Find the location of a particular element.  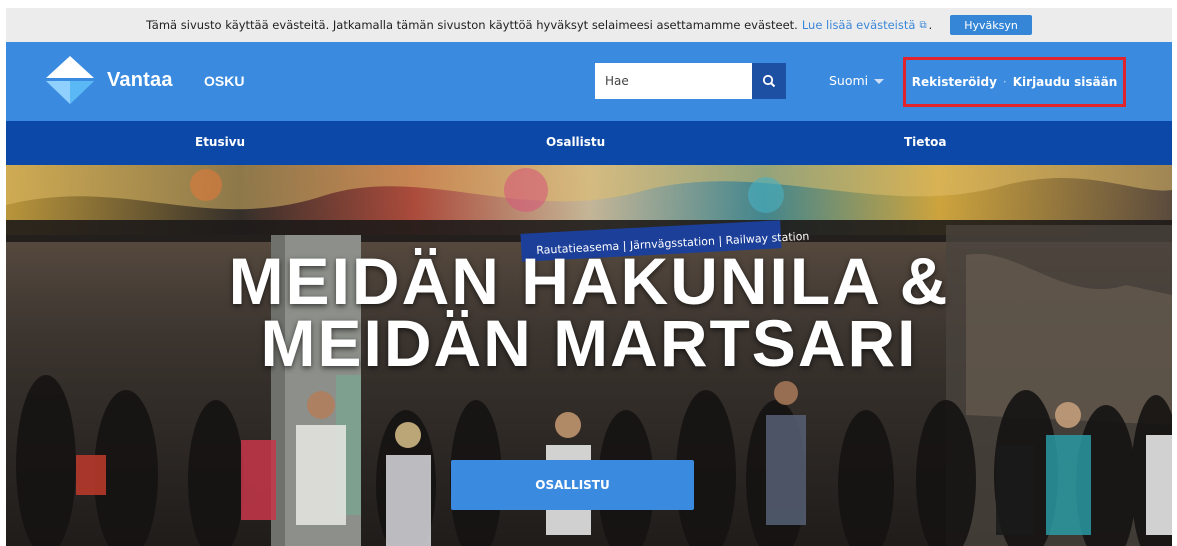

main-nav: Etusivu Osallistu Tietoa is located at coordinates (589, 143).